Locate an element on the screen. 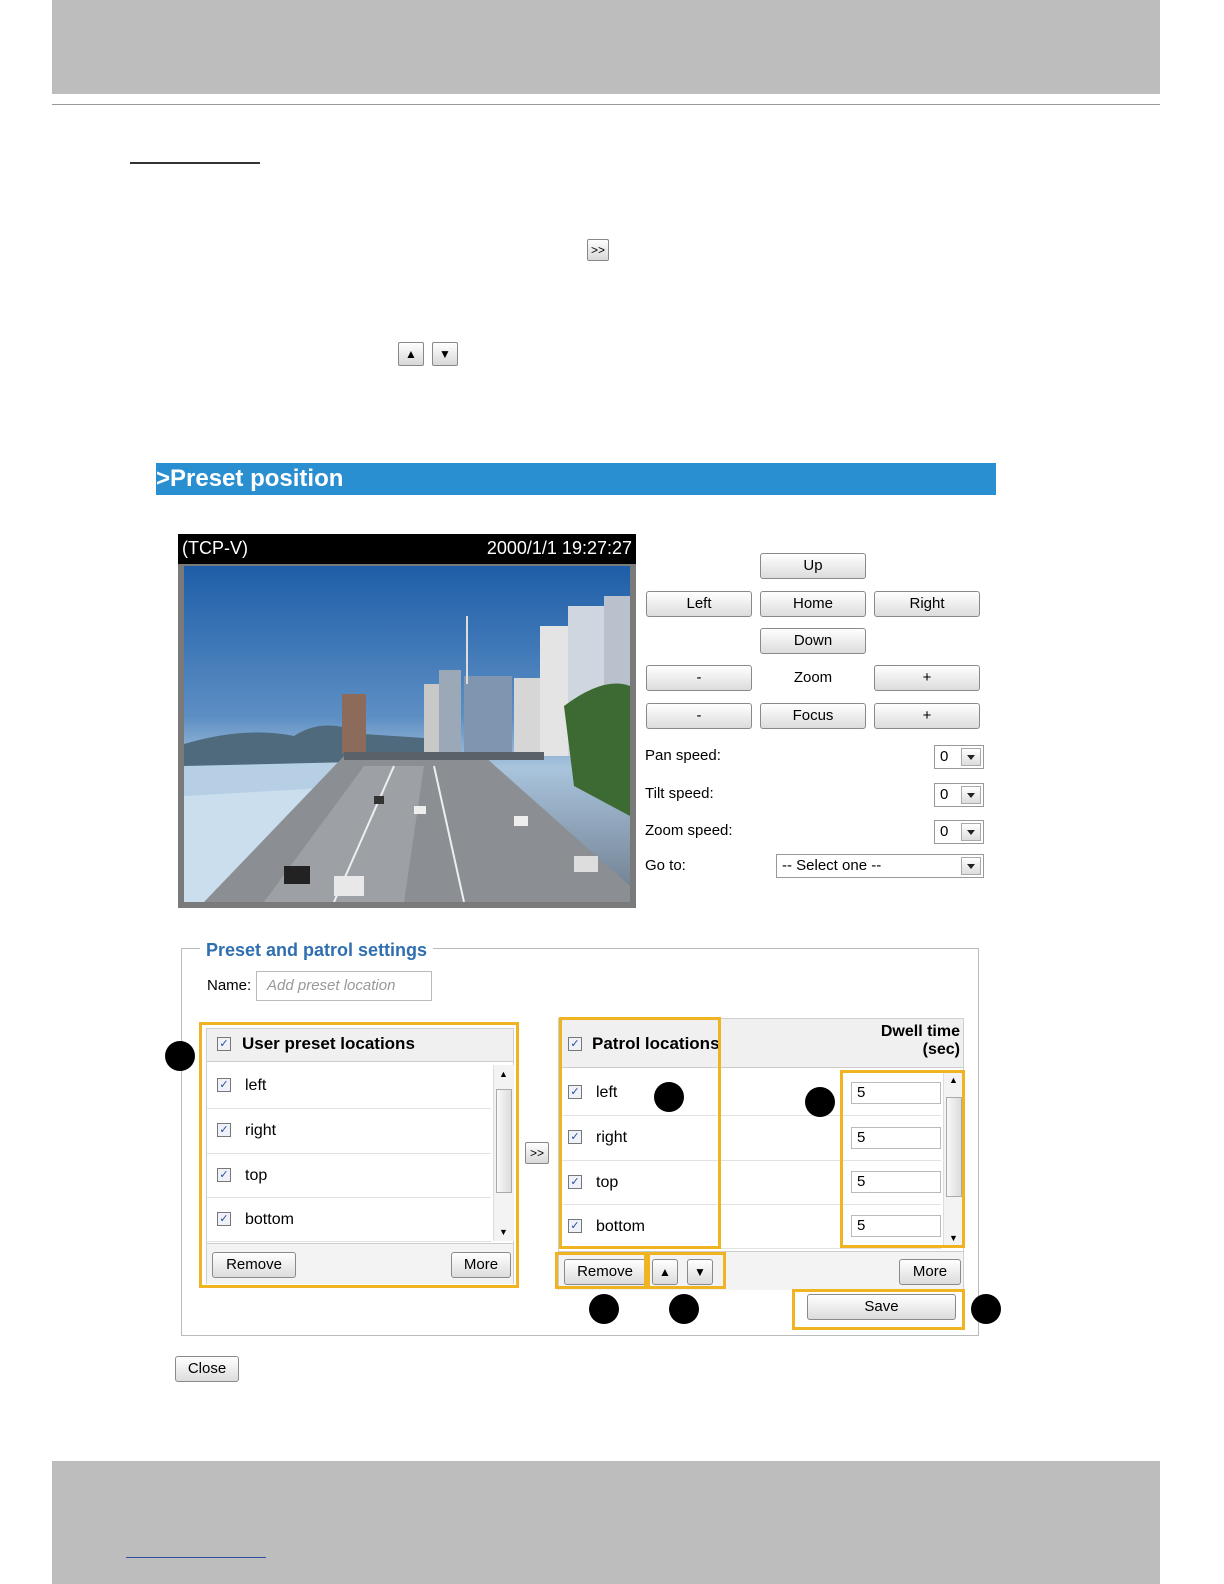  page-header-bar is located at coordinates (606, 47).